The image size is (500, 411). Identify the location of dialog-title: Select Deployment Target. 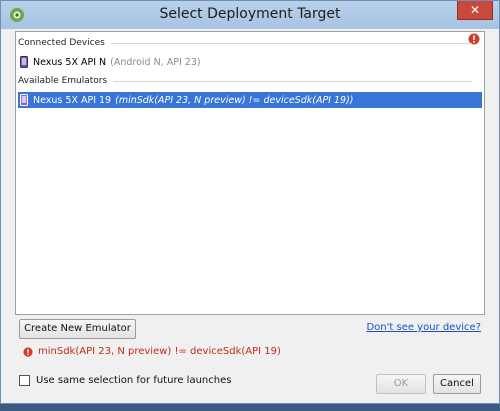
(250, 14).